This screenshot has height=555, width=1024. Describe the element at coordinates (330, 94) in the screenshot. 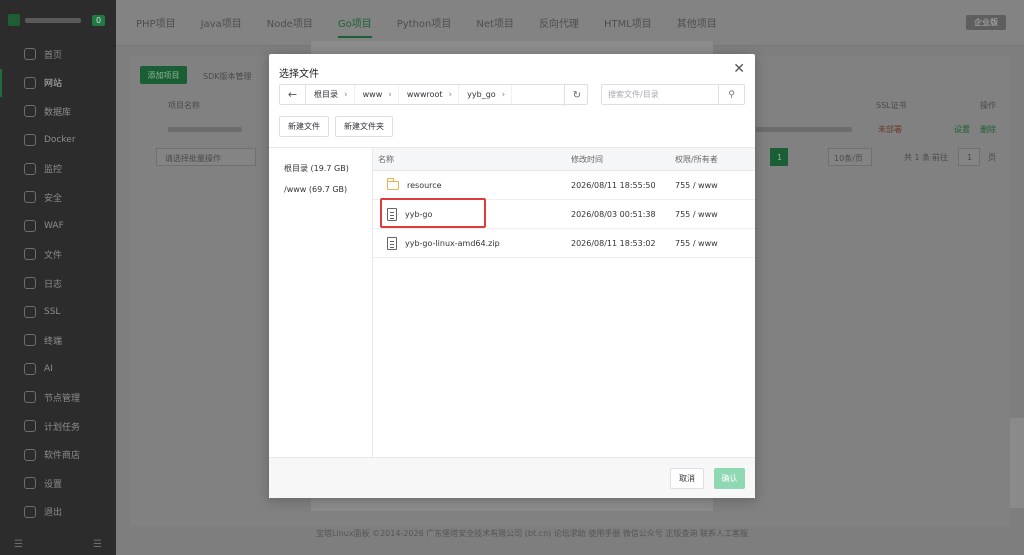

I see `breadcrumb-root: 根目录 ›` at that location.